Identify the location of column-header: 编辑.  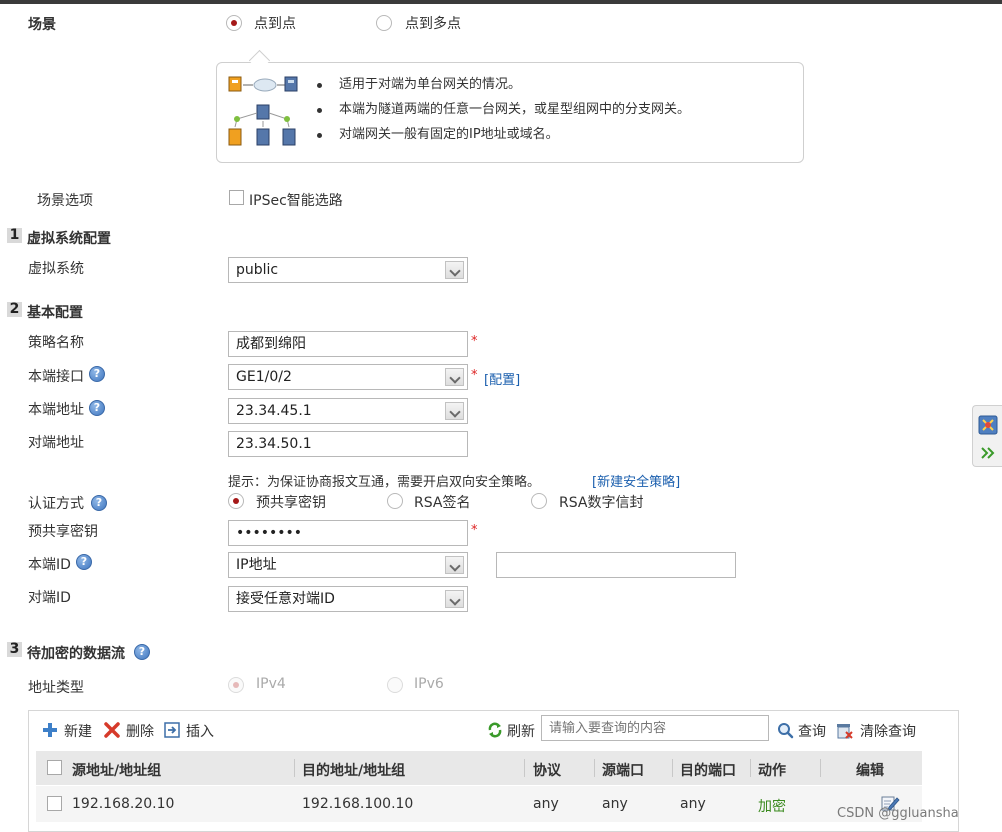
(870, 771).